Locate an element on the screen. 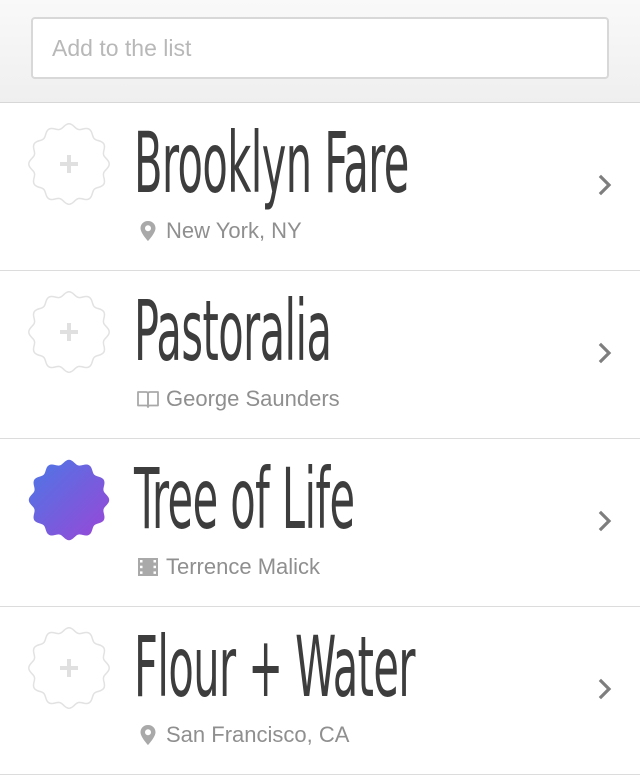  item-title: Brooklyn Fare is located at coordinates (271, 163).